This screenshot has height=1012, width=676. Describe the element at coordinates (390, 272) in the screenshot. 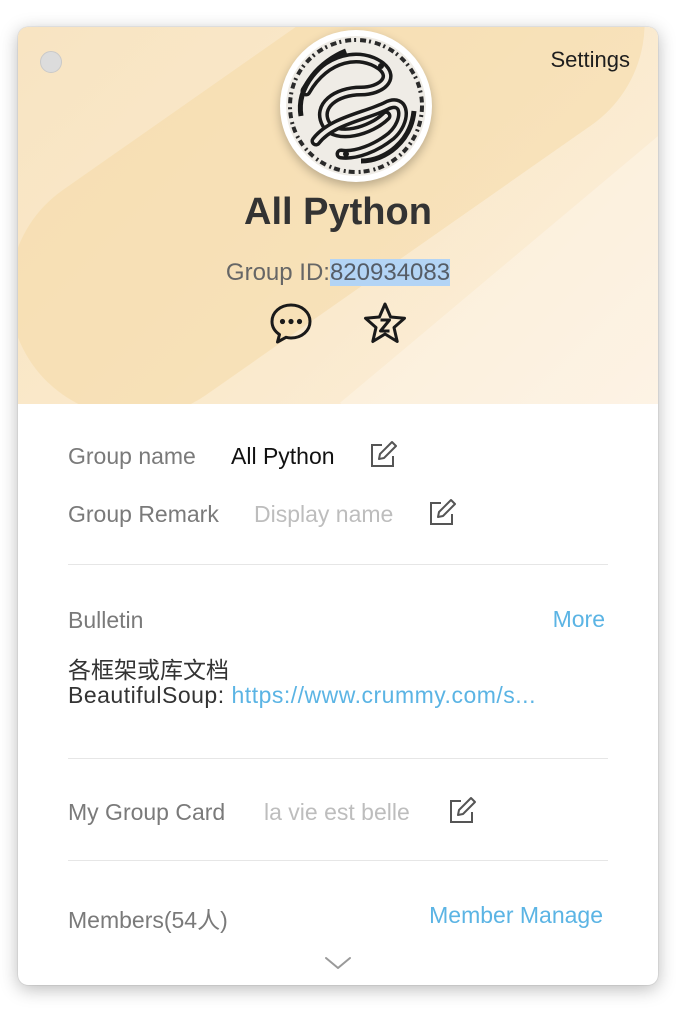

I see `group-id-value: 820934083` at that location.